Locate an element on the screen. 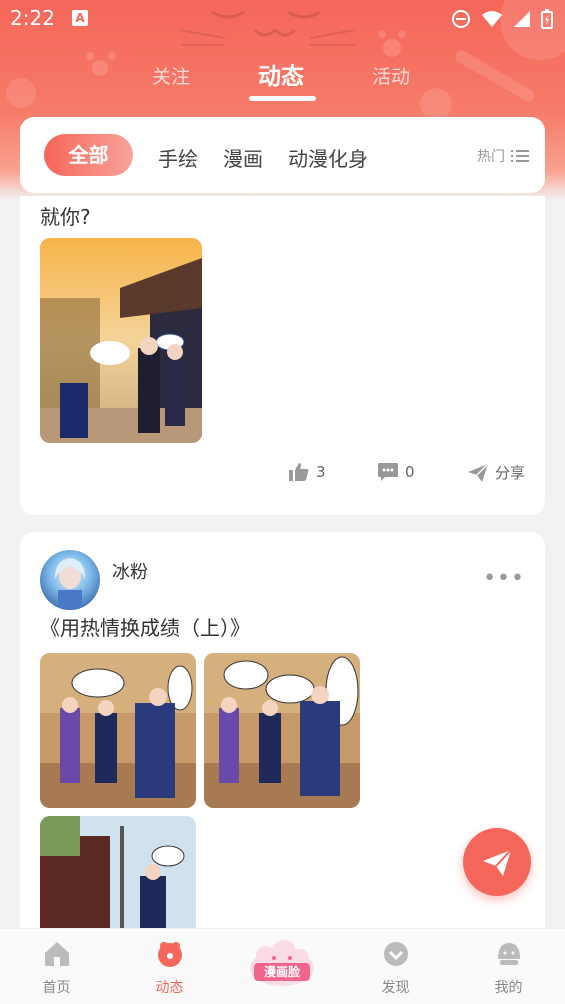  comic-face-label: 漫画脸 is located at coordinates (282, 972).